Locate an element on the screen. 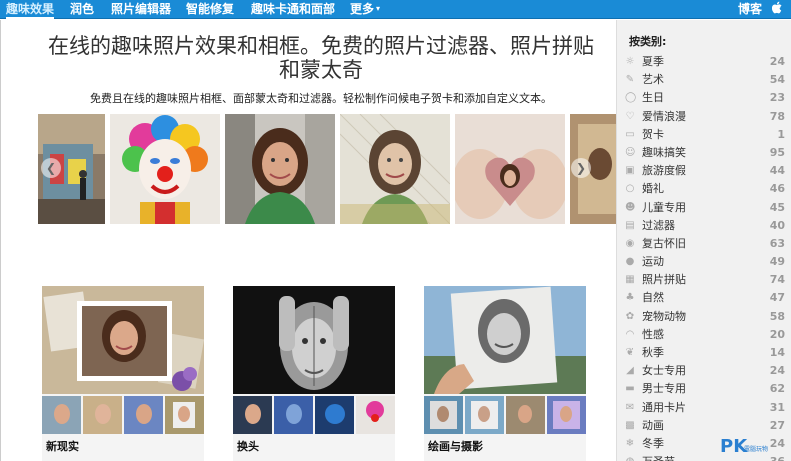 This screenshot has width=791, height=461. category-label: 万圣节 is located at coordinates (658, 457).